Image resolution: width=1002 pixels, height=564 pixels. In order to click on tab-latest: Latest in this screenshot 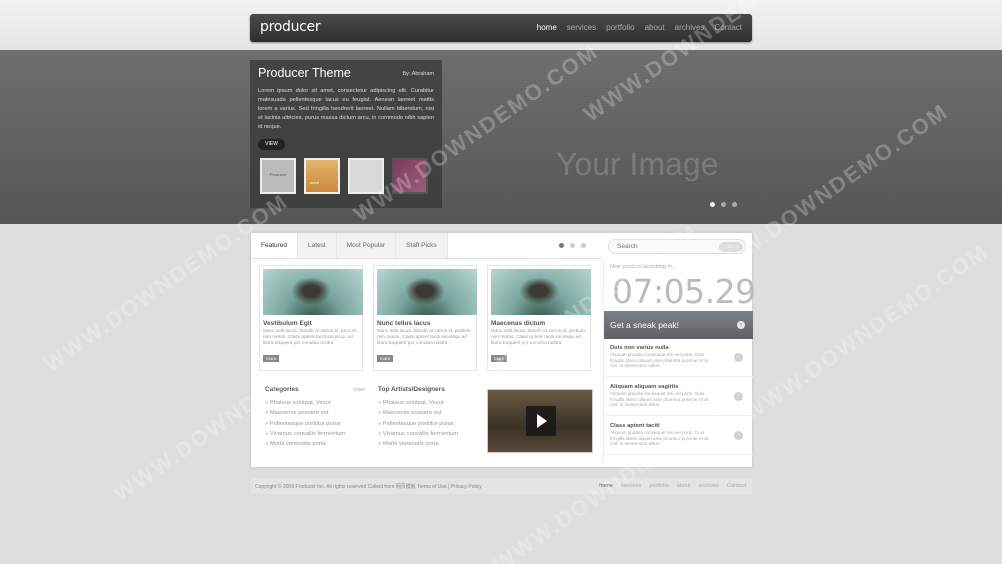, I will do `click(317, 245)`.